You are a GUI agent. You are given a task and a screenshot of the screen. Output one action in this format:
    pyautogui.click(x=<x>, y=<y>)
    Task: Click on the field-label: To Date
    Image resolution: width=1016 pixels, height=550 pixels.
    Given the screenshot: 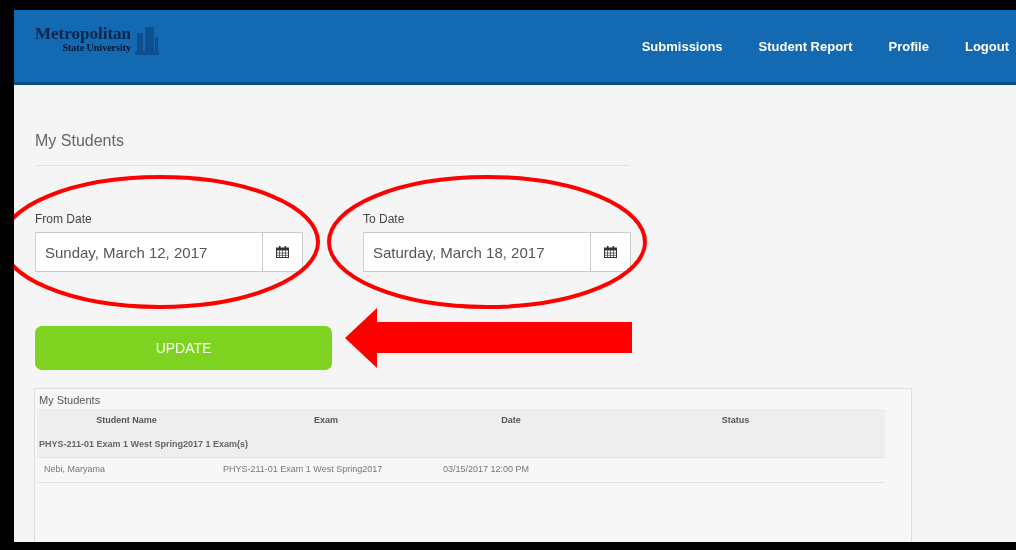 What is the action you would take?
    pyautogui.click(x=384, y=219)
    